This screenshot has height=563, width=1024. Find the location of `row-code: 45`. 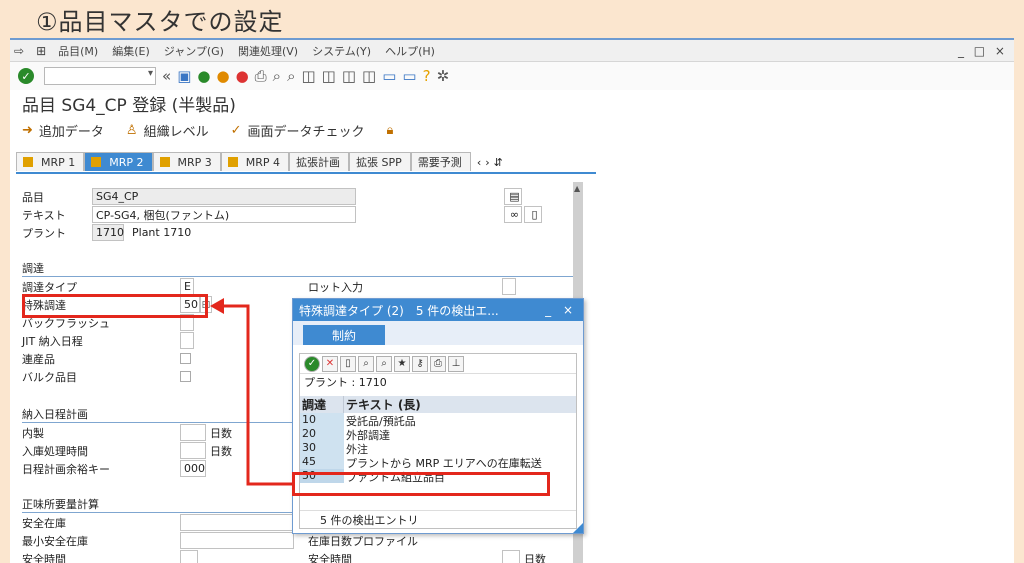

row-code: 45 is located at coordinates (322, 462).